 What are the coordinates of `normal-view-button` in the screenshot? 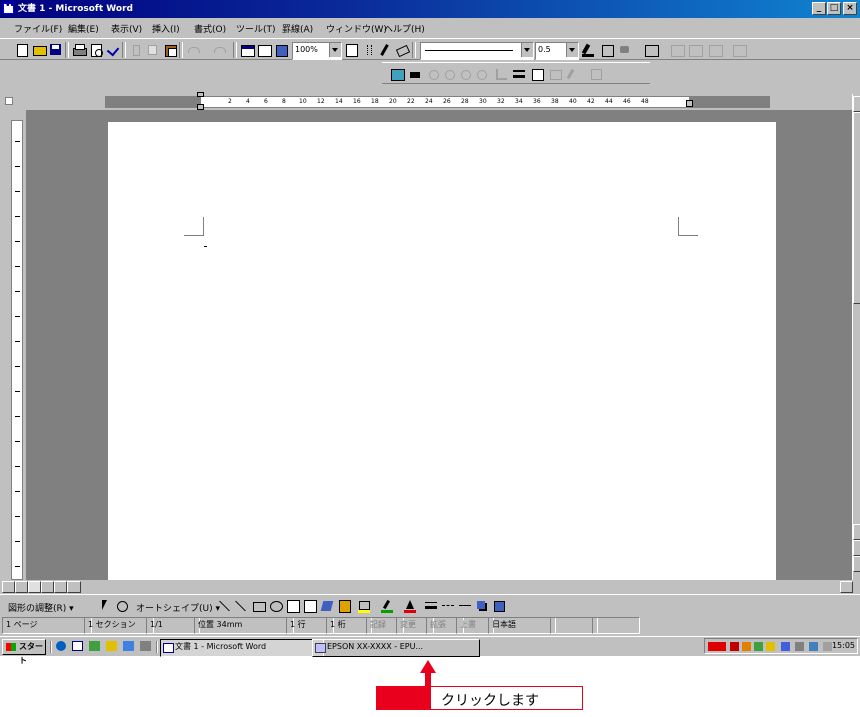 It's located at (8, 587).